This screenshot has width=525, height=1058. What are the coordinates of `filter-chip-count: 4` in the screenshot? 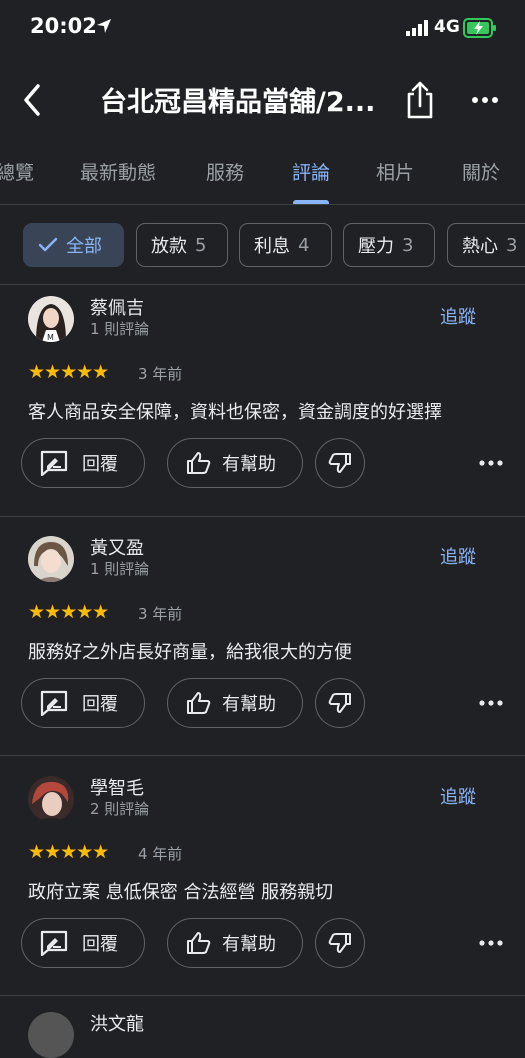 It's located at (304, 245).